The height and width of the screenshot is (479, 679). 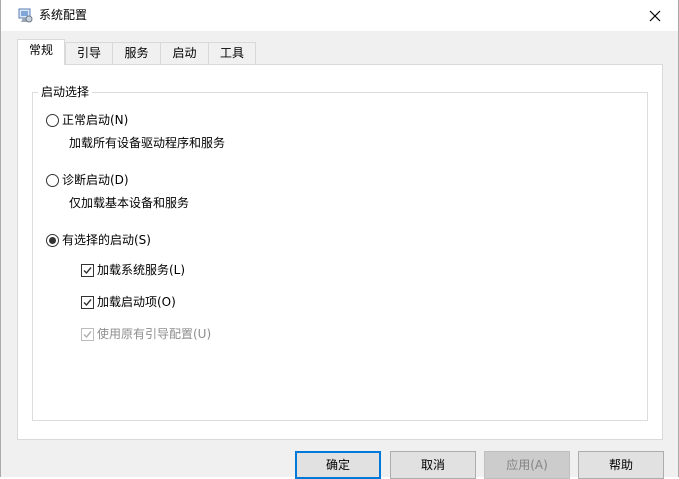 I want to click on use-original-boot-config-checkbox, so click(x=87, y=334).